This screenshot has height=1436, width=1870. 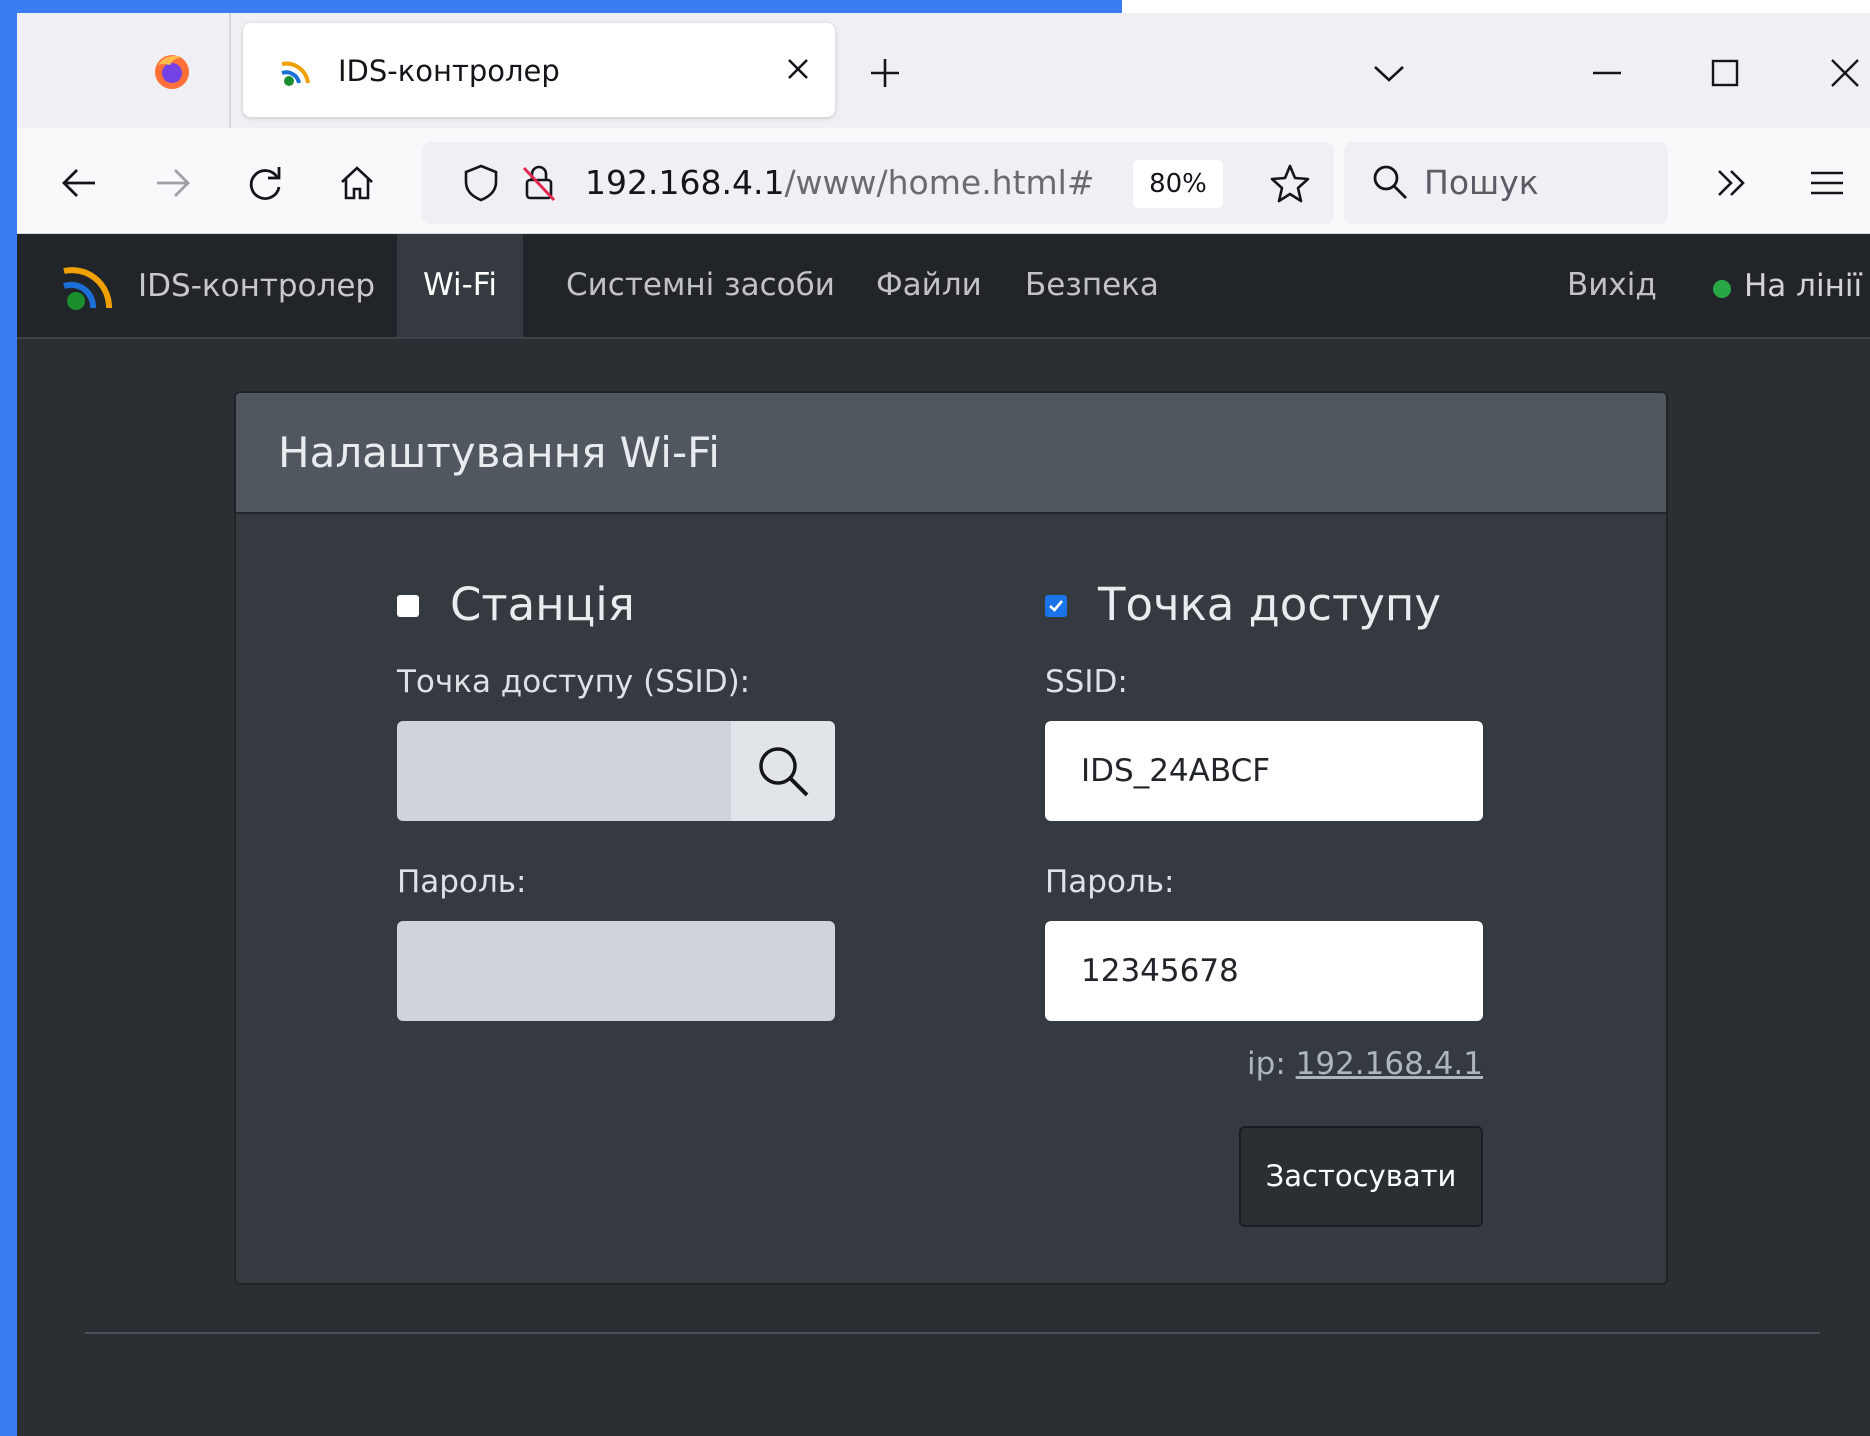 I want to click on ap-password-label: Пароль:, so click(x=1110, y=882).